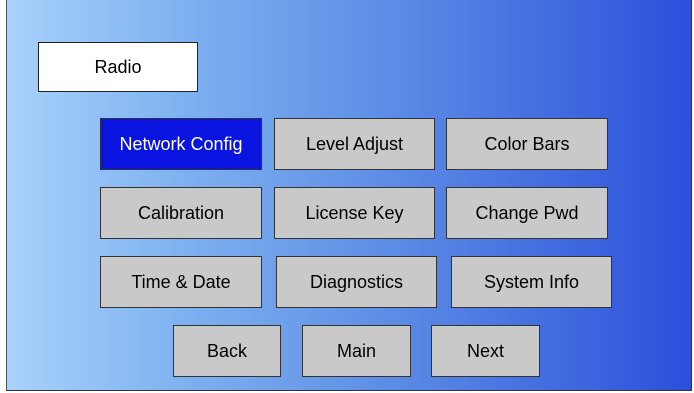  I want to click on color-bars-button: Color Bars, so click(527, 144).